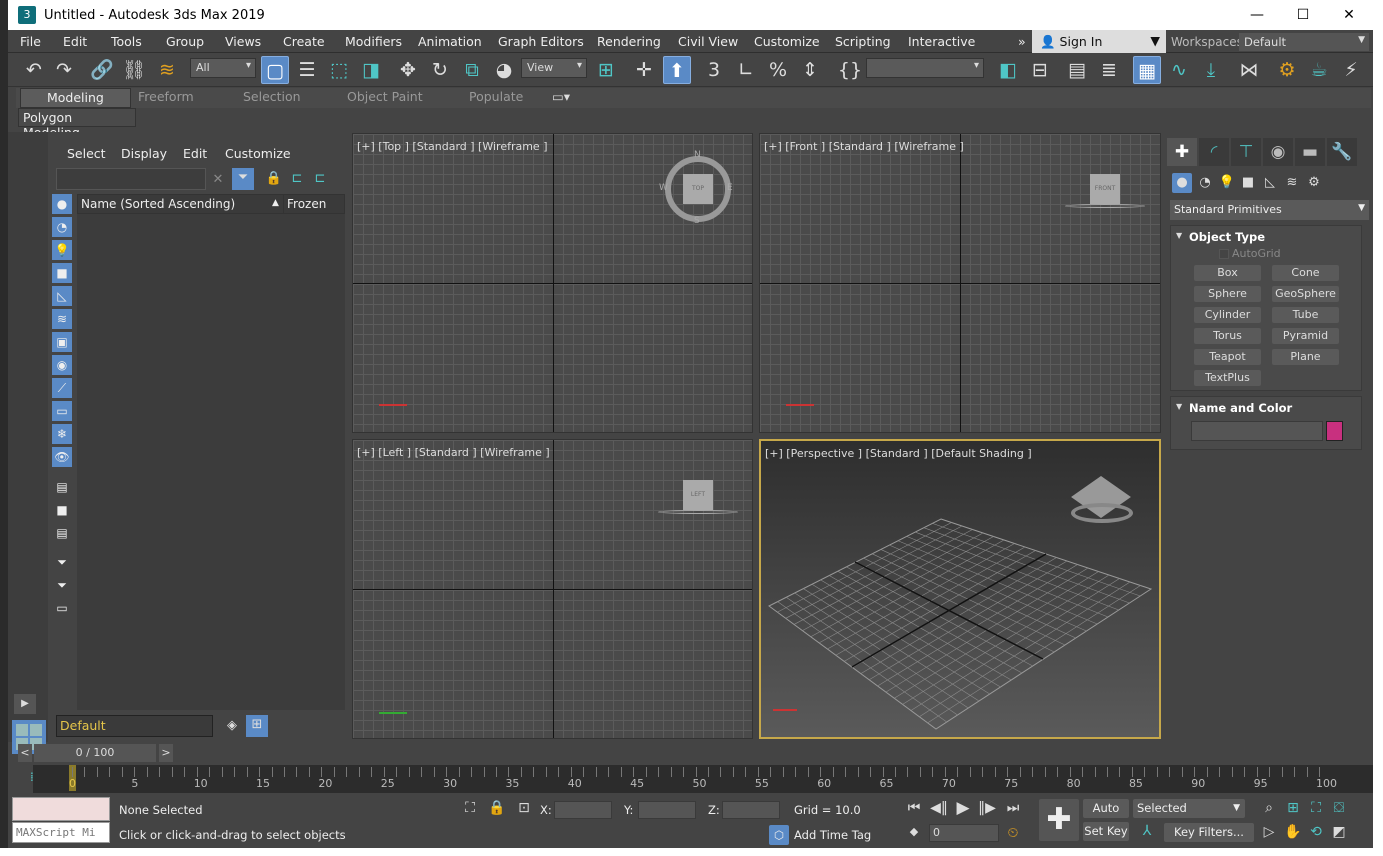 This screenshot has height=856, width=1383. Describe the element at coordinates (62, 365) in the screenshot. I see `filter-xrefs-icon: ◉` at that location.